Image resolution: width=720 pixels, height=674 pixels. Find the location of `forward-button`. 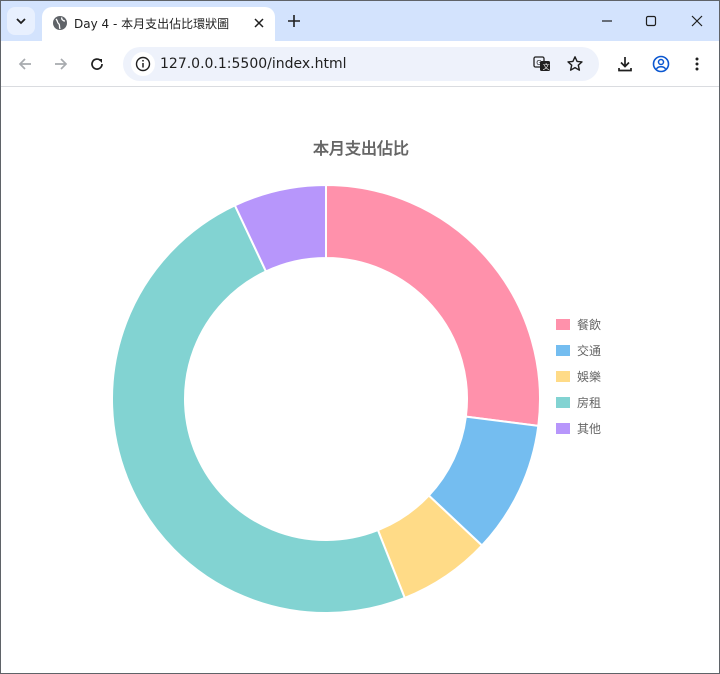

forward-button is located at coordinates (61, 64).